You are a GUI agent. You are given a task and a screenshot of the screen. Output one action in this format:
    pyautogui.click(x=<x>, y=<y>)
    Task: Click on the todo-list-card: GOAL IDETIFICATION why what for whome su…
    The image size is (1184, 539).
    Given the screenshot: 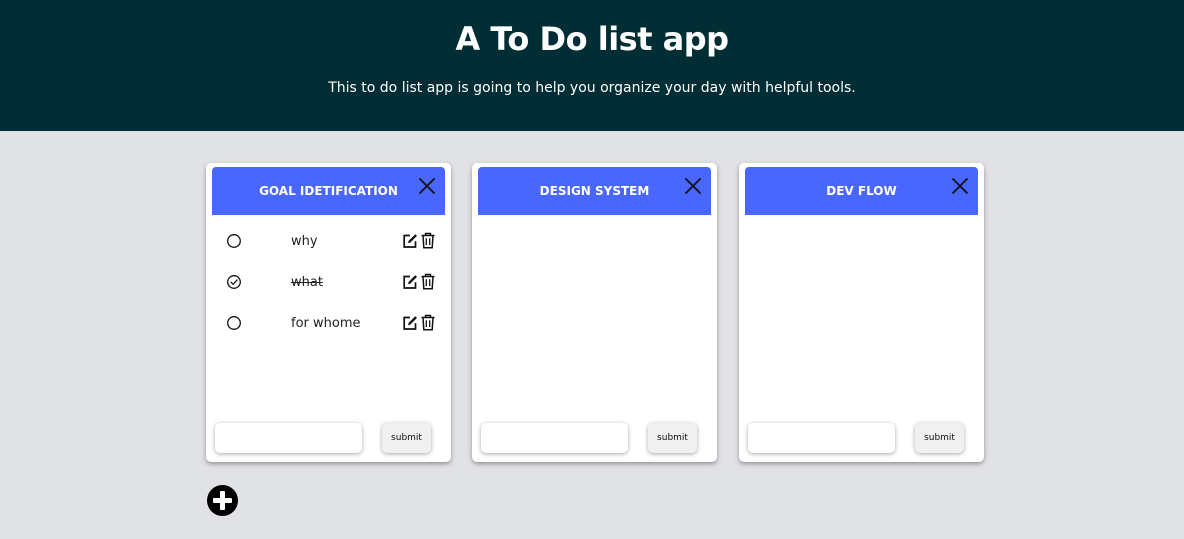 What is the action you would take?
    pyautogui.click(x=328, y=312)
    